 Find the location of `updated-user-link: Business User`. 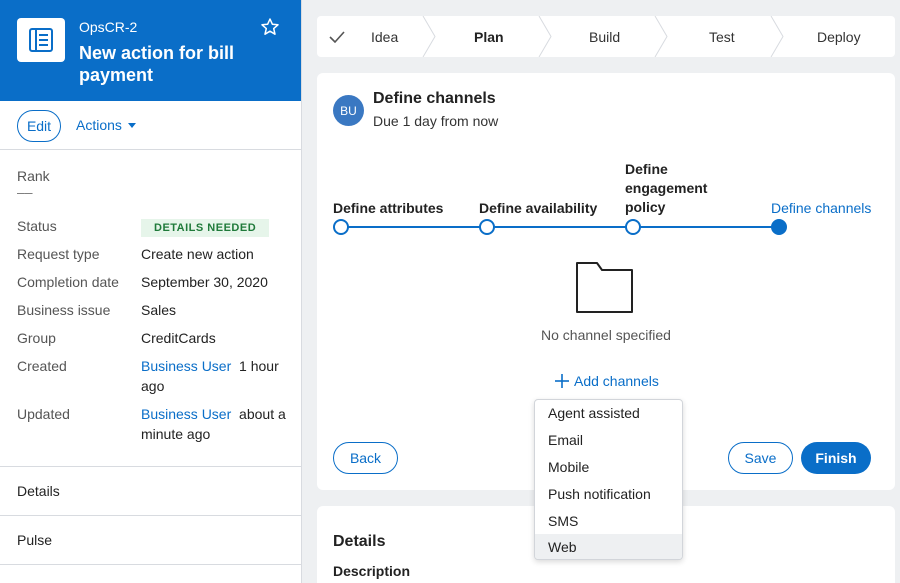

updated-user-link: Business User is located at coordinates (186, 414).